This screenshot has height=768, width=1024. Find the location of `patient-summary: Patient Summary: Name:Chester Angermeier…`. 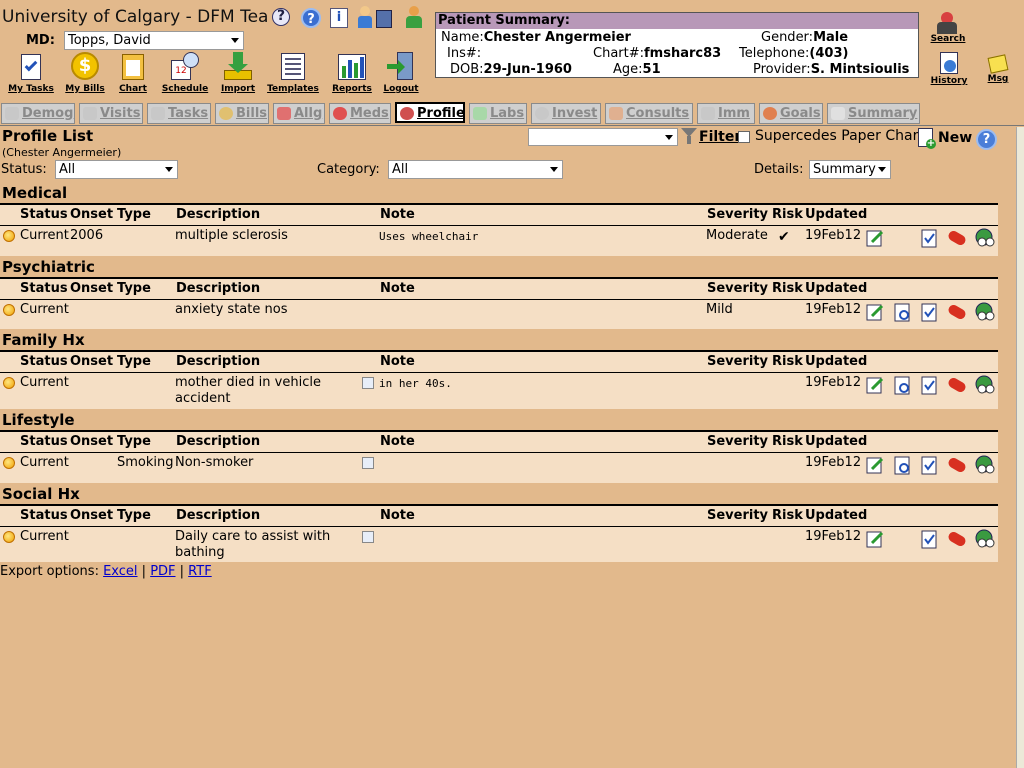

patient-summary: Patient Summary: Name:Chester Angermeier… is located at coordinates (677, 45).